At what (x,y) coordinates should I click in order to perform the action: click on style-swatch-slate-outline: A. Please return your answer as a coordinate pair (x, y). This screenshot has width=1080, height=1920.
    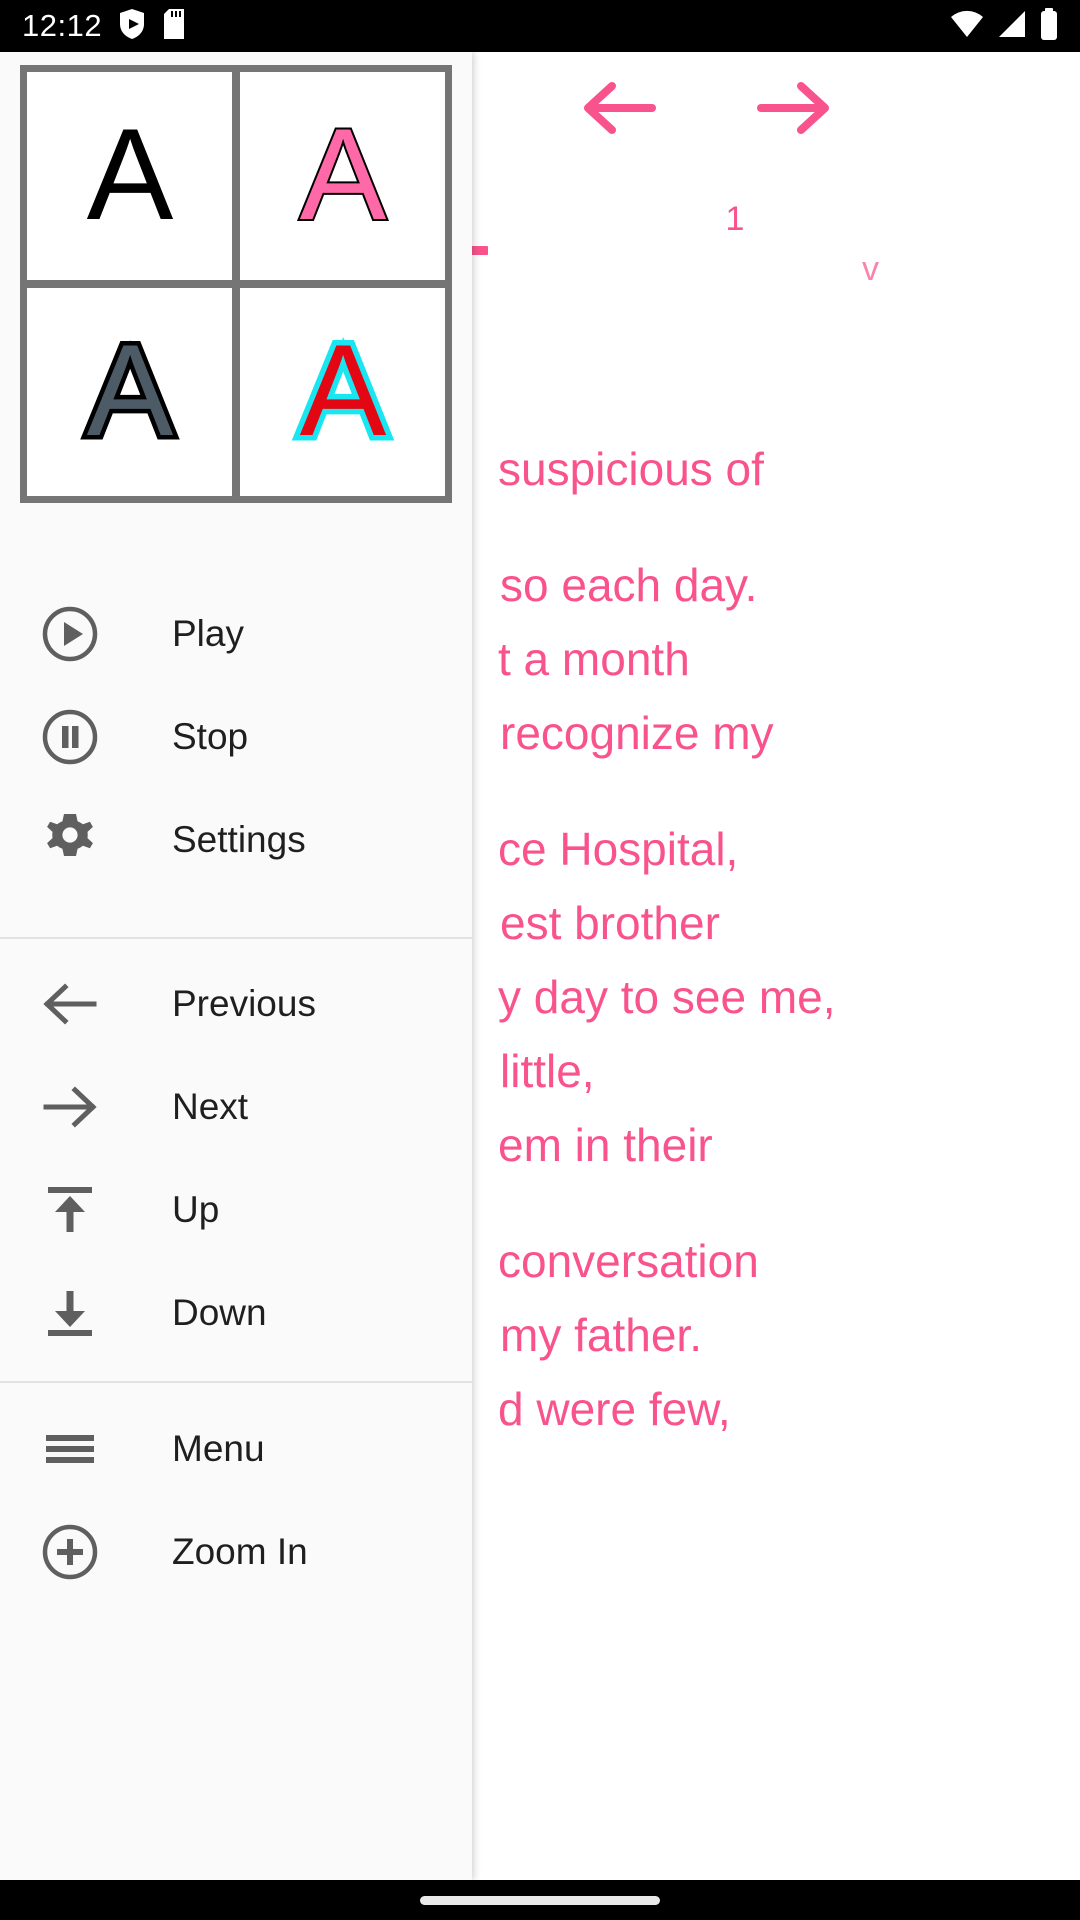
    Looking at the image, I should click on (129, 392).